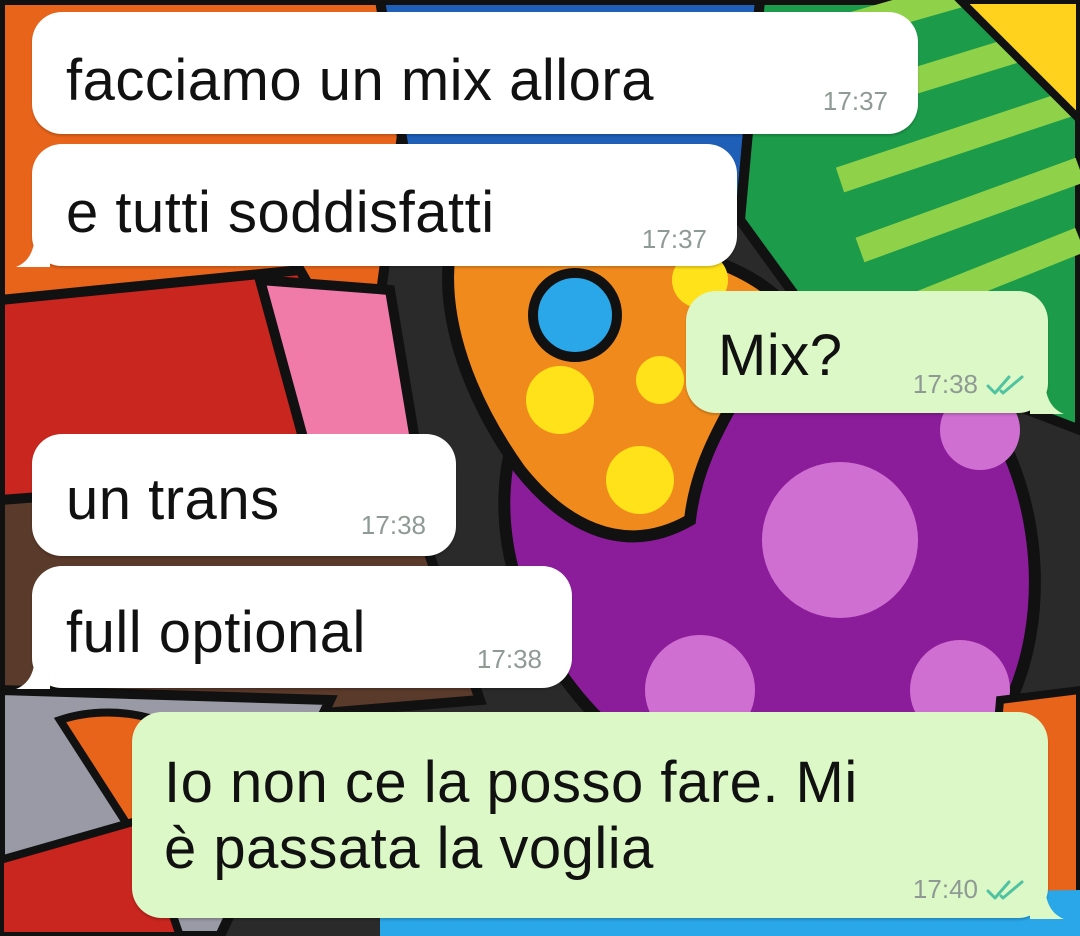 Image resolution: width=1080 pixels, height=936 pixels. What do you see at coordinates (173, 499) in the screenshot?
I see `message-text: un trans` at bounding box center [173, 499].